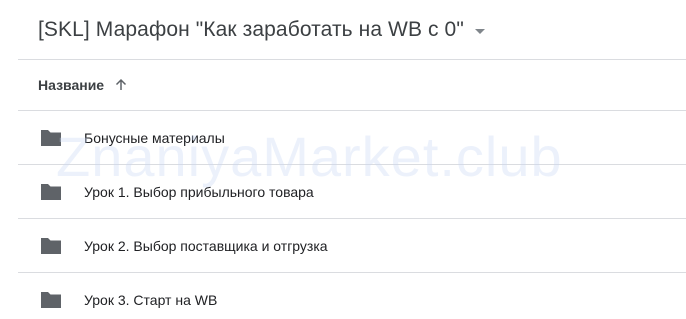 The image size is (686, 319). I want to click on folder-title: [SKL] Марафон "Как заработать на WB с 0", so click(251, 29).